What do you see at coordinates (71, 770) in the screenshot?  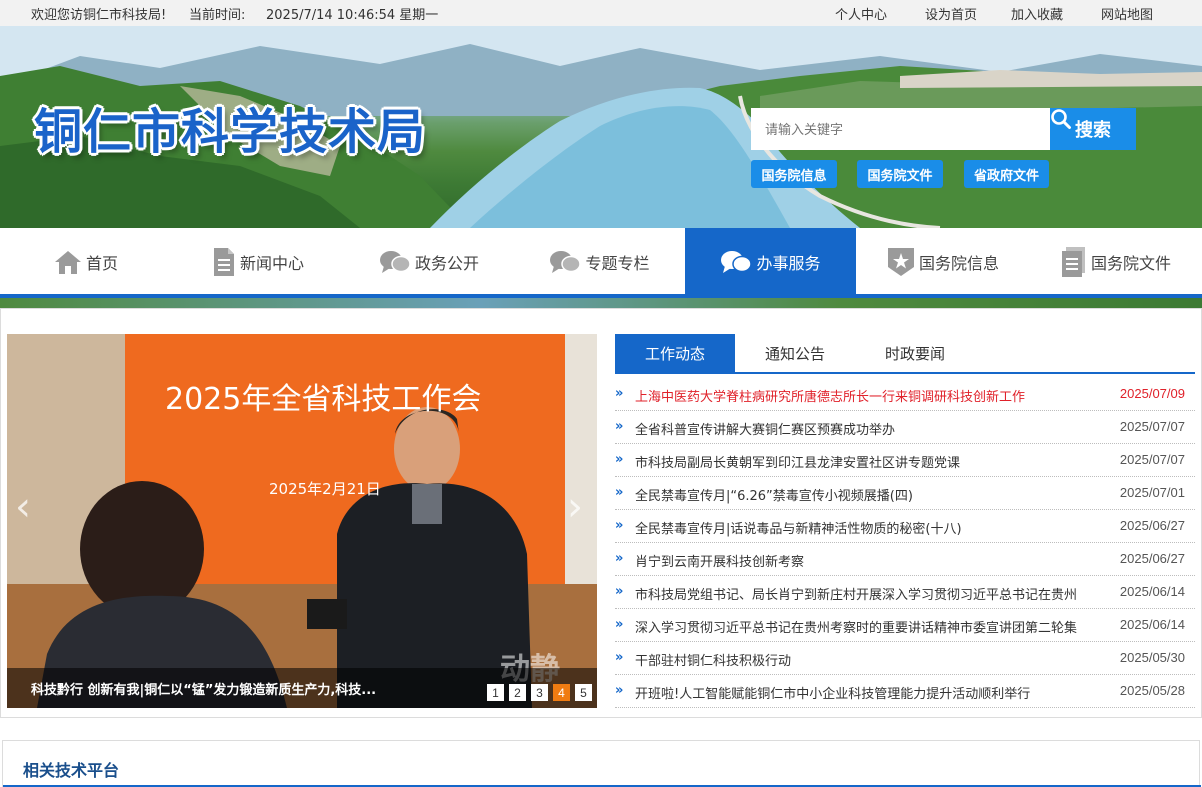 I see `section-title: 相关技术平台` at bounding box center [71, 770].